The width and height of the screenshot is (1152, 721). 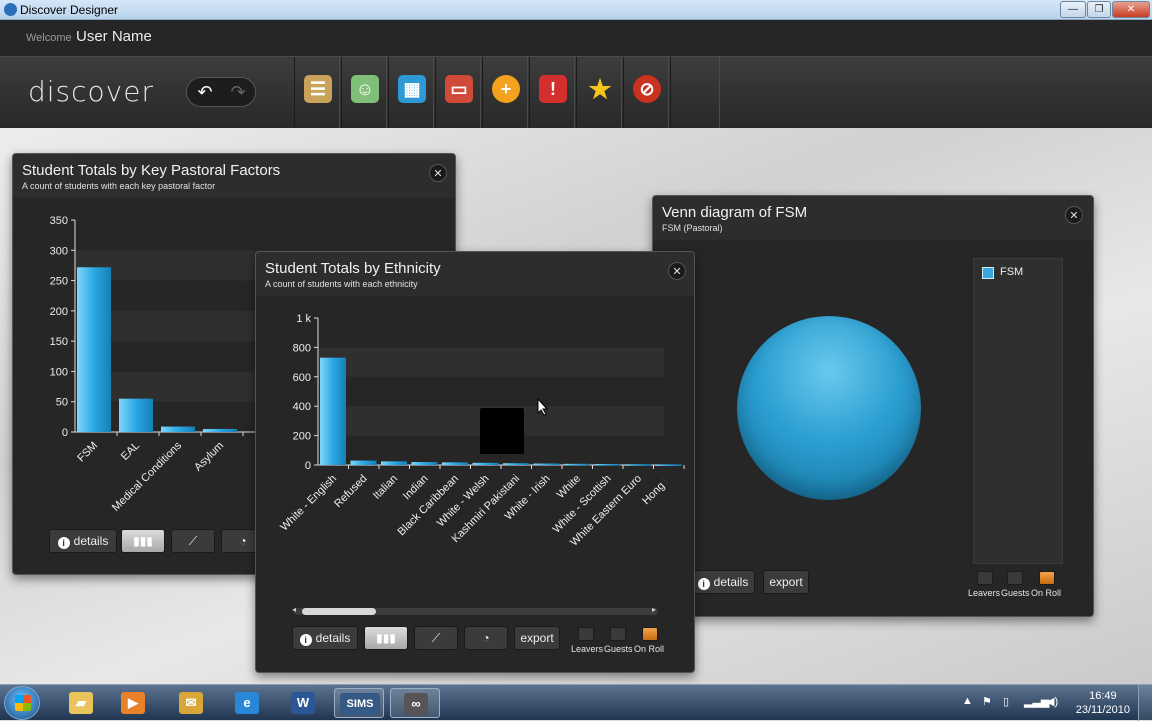 What do you see at coordinates (81, 703) in the screenshot?
I see `taskbar-explorer: ▰` at bounding box center [81, 703].